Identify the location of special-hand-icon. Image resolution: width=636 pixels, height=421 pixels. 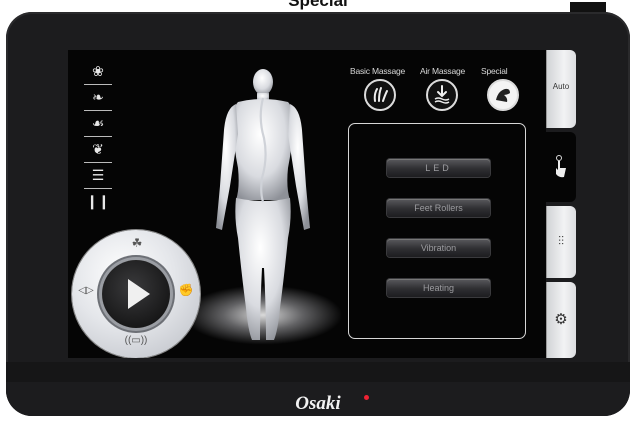
(503, 95).